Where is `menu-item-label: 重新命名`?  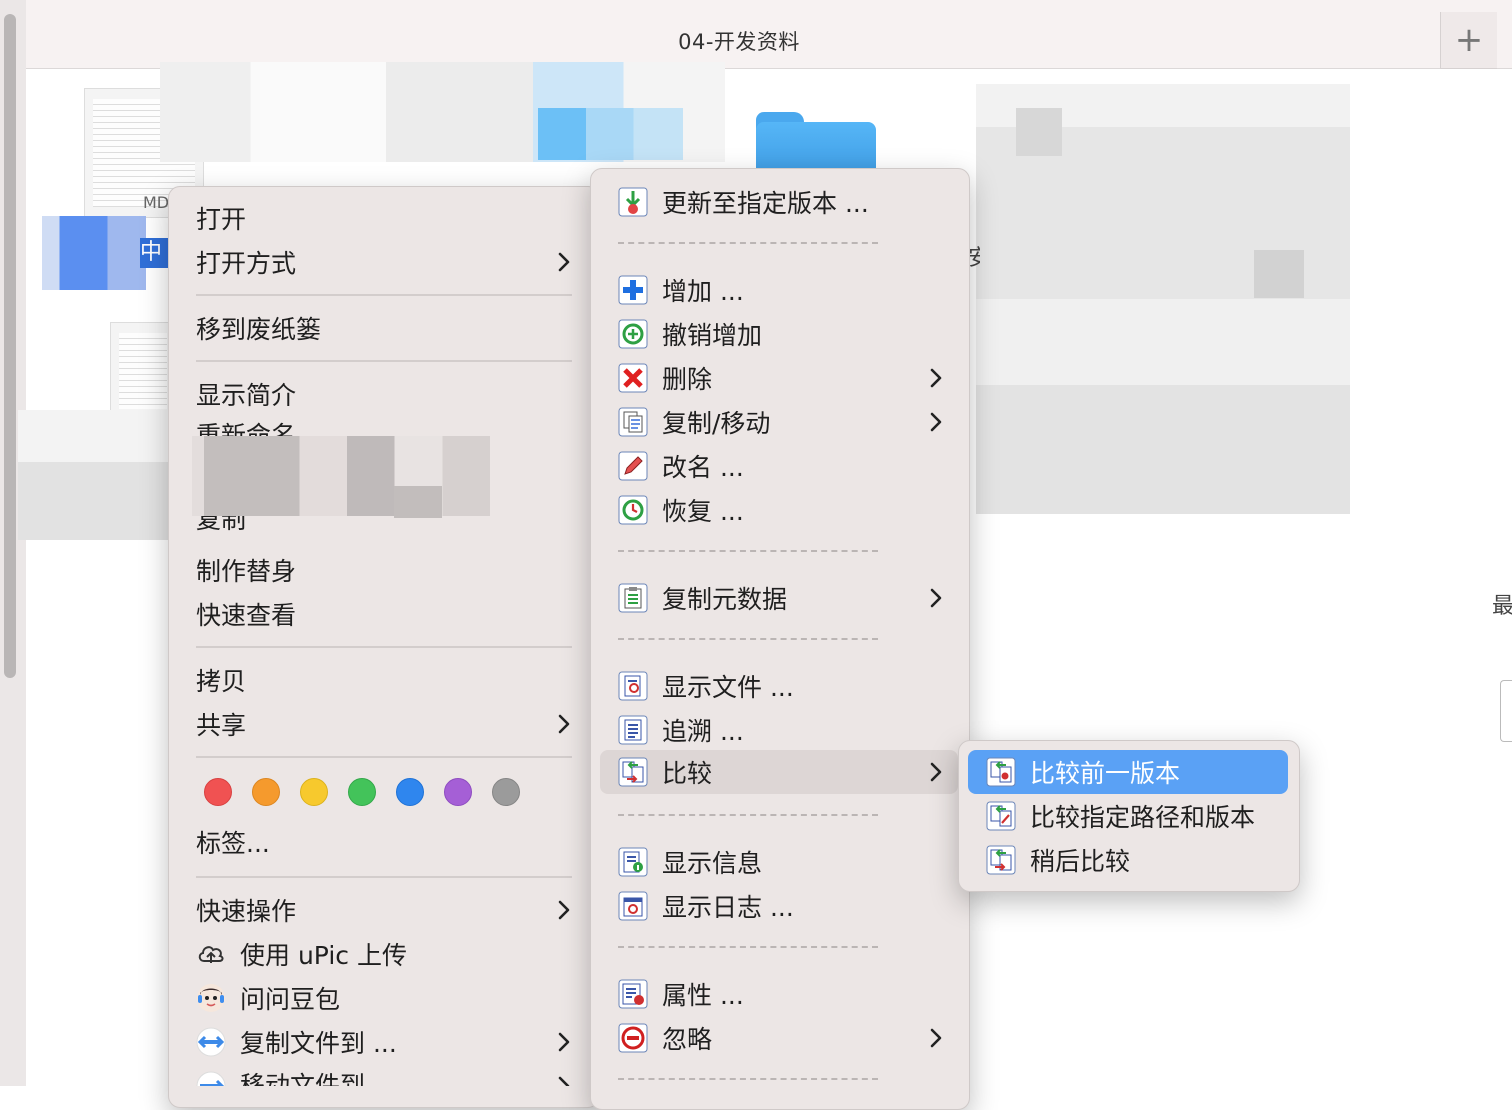
menu-item-label: 重新命名 is located at coordinates (246, 428).